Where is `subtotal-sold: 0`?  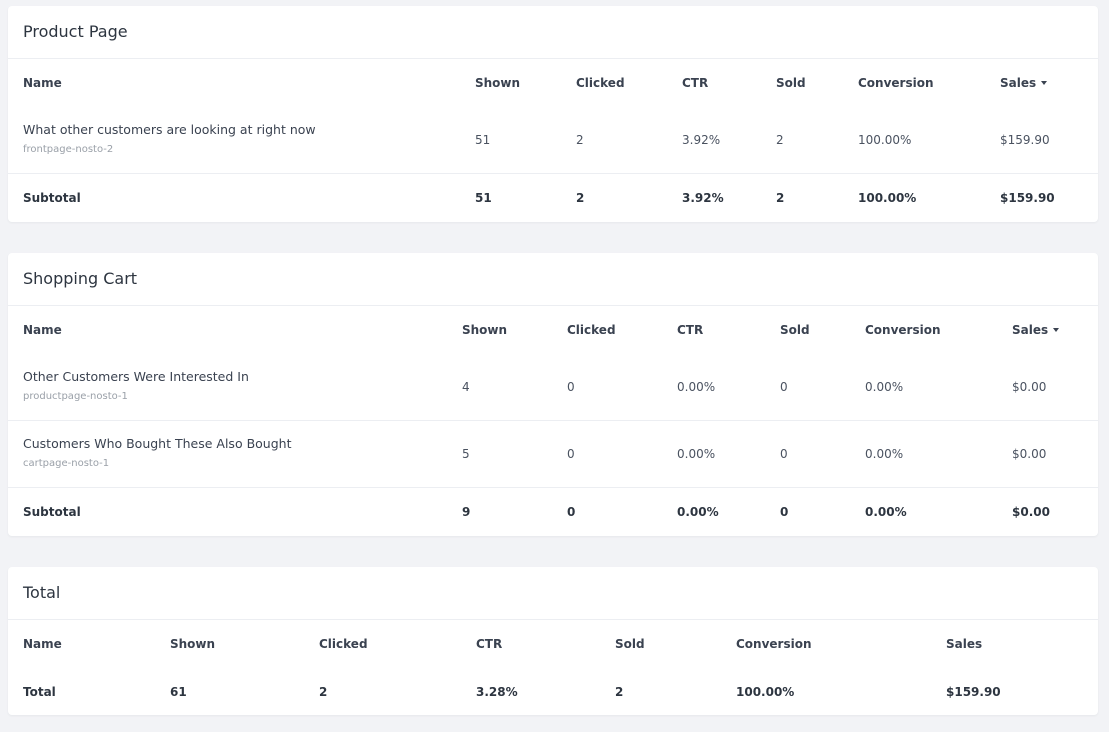 subtotal-sold: 0 is located at coordinates (784, 512).